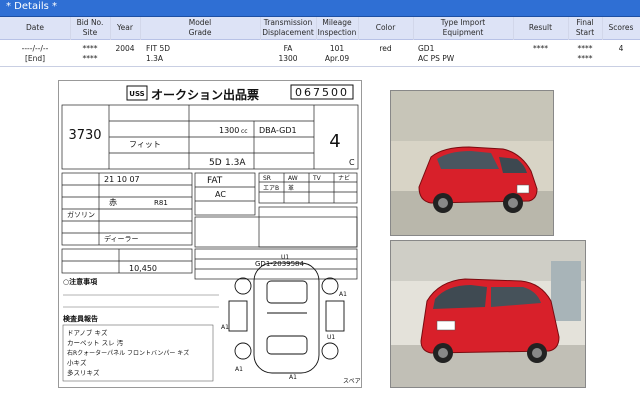 The width and height of the screenshot is (640, 409). What do you see at coordinates (229, 130) in the screenshot?
I see `sheet-disp: 1300` at bounding box center [229, 130].